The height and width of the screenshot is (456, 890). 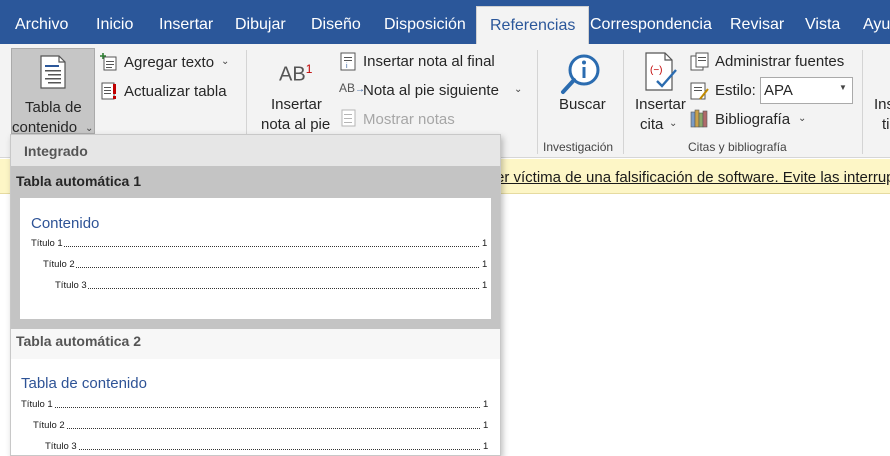 I want to click on preview-heading: Tabla de contenido, so click(x=84, y=383).